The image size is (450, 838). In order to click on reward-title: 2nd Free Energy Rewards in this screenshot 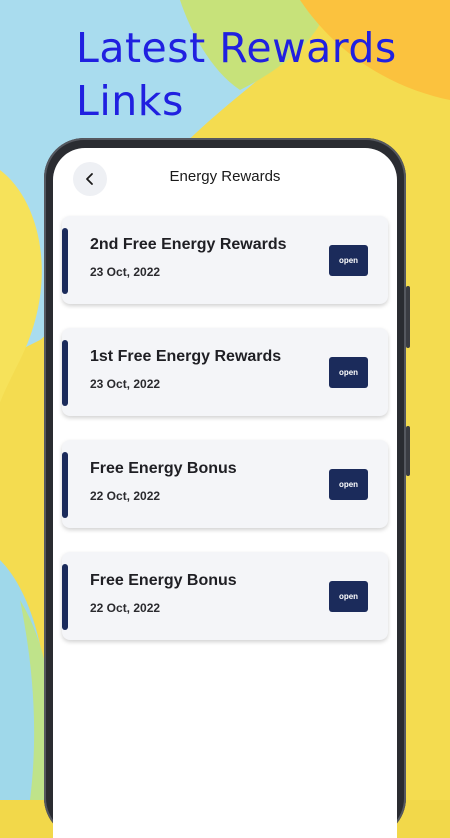, I will do `click(188, 244)`.